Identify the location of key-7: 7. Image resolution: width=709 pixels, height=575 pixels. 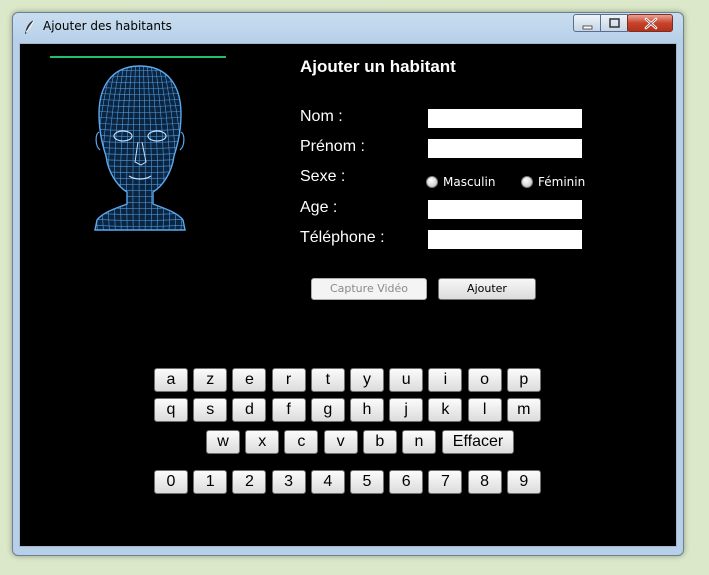
(445, 482).